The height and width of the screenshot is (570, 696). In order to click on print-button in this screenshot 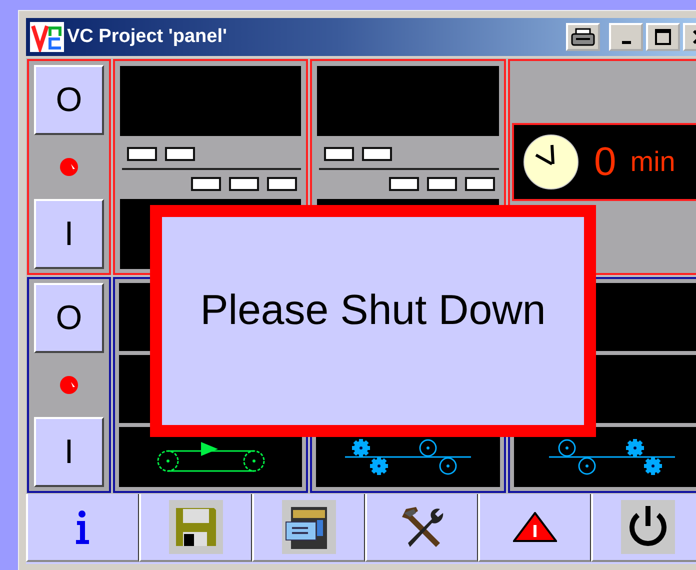, I will do `click(583, 37)`.